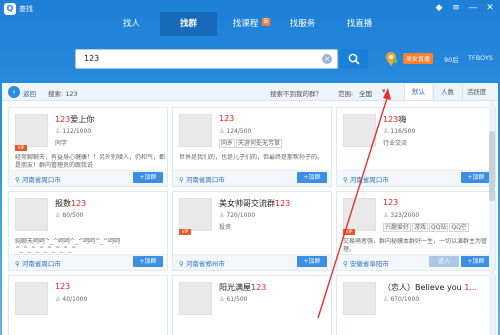 Image resolution: width=500 pixels, height=335 pixels. What do you see at coordinates (88, 305) in the screenshot?
I see `group-card: 123 ♙ 40/1000` at bounding box center [88, 305].